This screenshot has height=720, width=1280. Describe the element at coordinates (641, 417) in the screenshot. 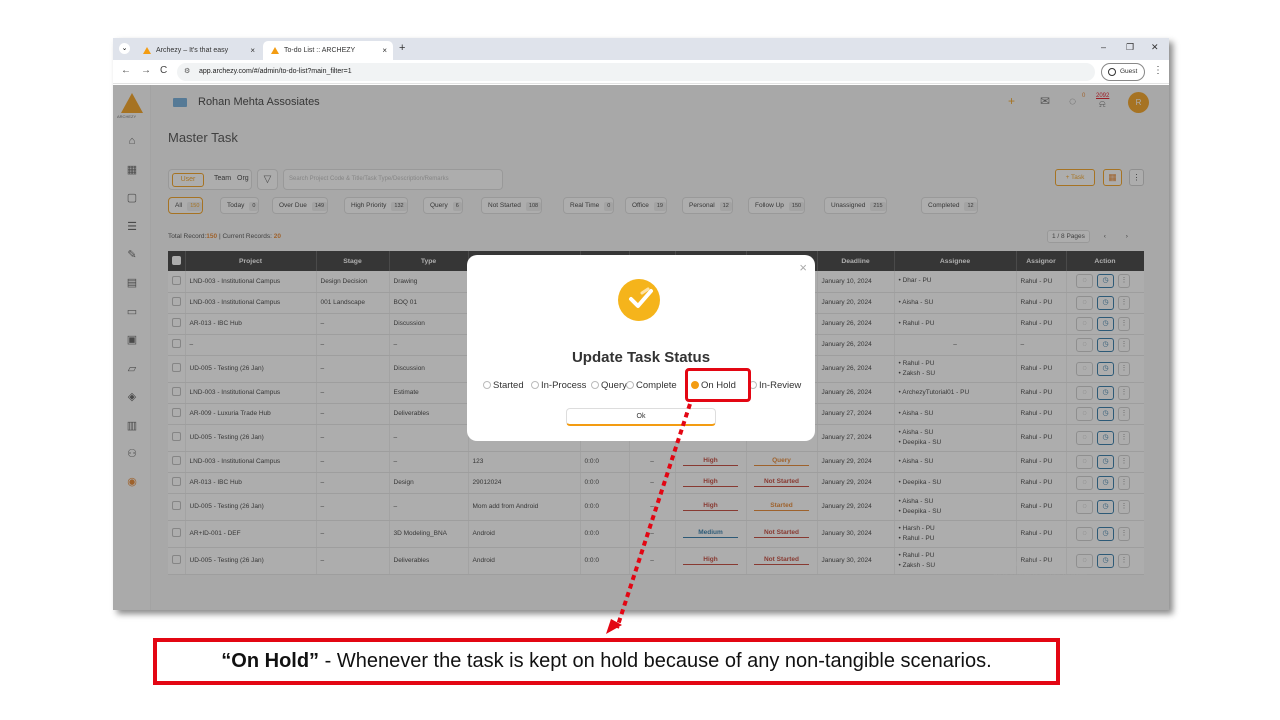

I see `ok-button: Ok` at that location.